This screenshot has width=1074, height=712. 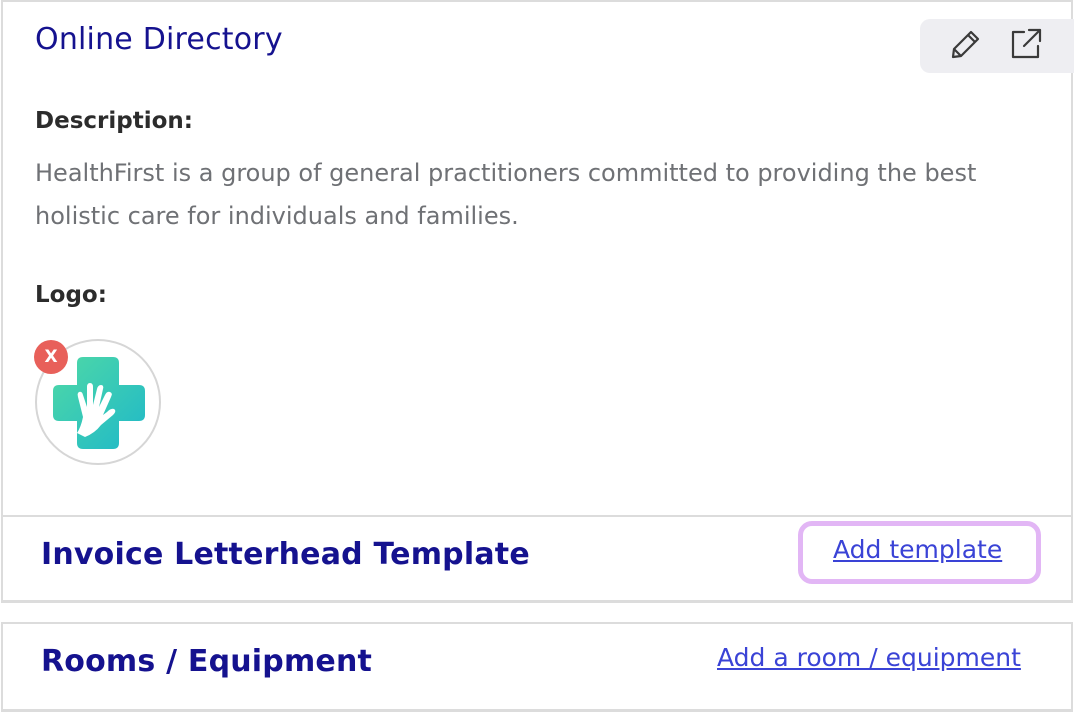 I want to click on pencil-icon, so click(x=966, y=46).